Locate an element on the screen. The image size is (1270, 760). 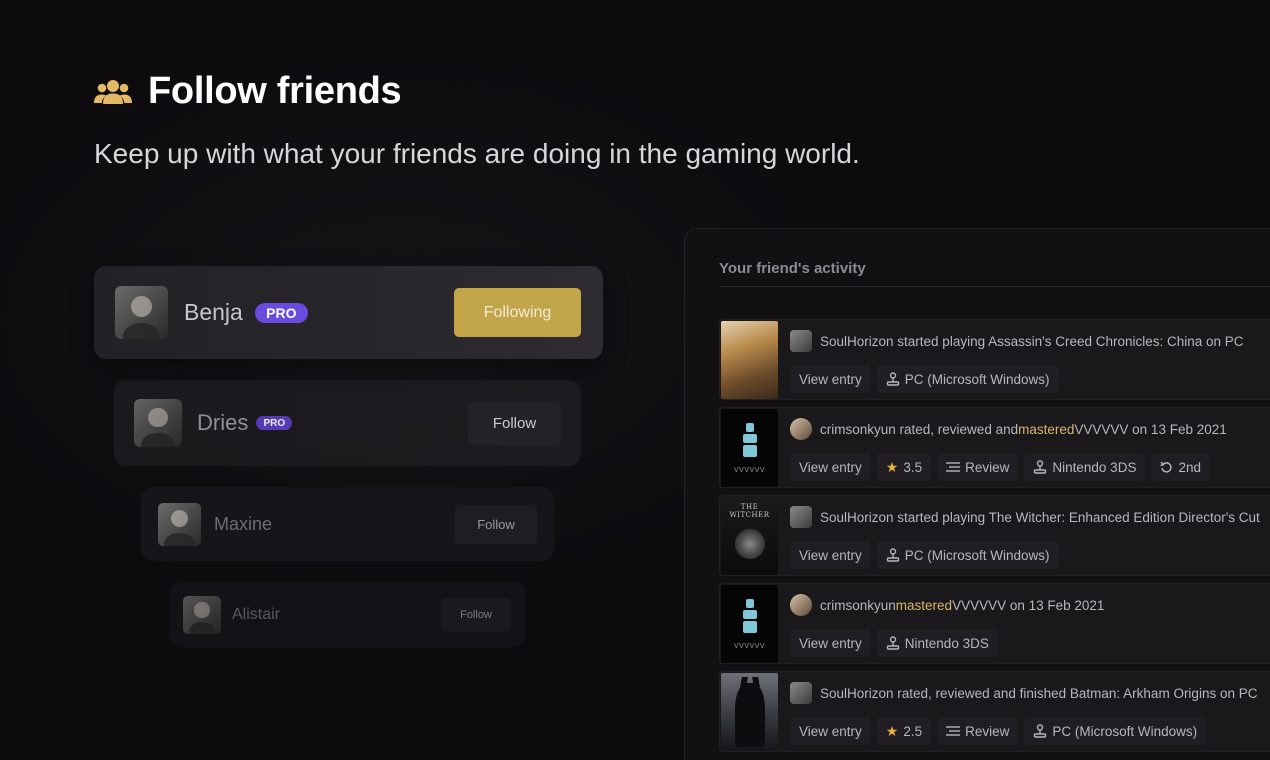
friend-card-benja: Benja PRO Following is located at coordinates (348, 312).